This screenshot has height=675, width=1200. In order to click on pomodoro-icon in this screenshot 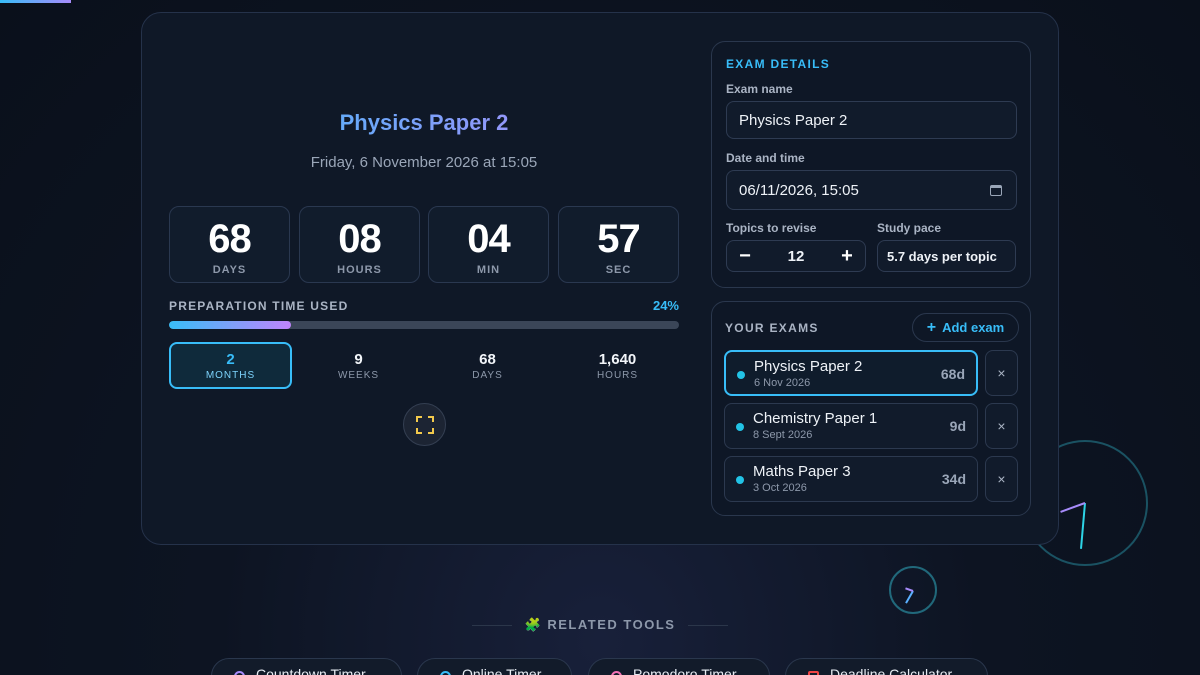, I will do `click(616, 673)`.